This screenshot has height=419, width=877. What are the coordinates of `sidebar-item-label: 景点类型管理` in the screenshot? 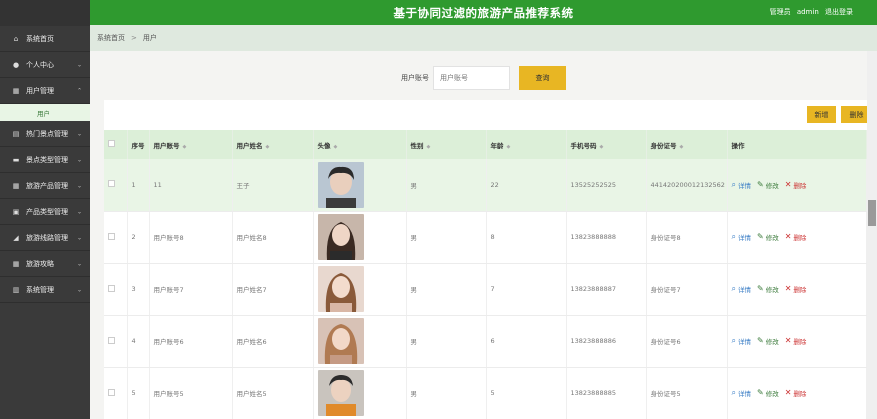 It's located at (47, 159).